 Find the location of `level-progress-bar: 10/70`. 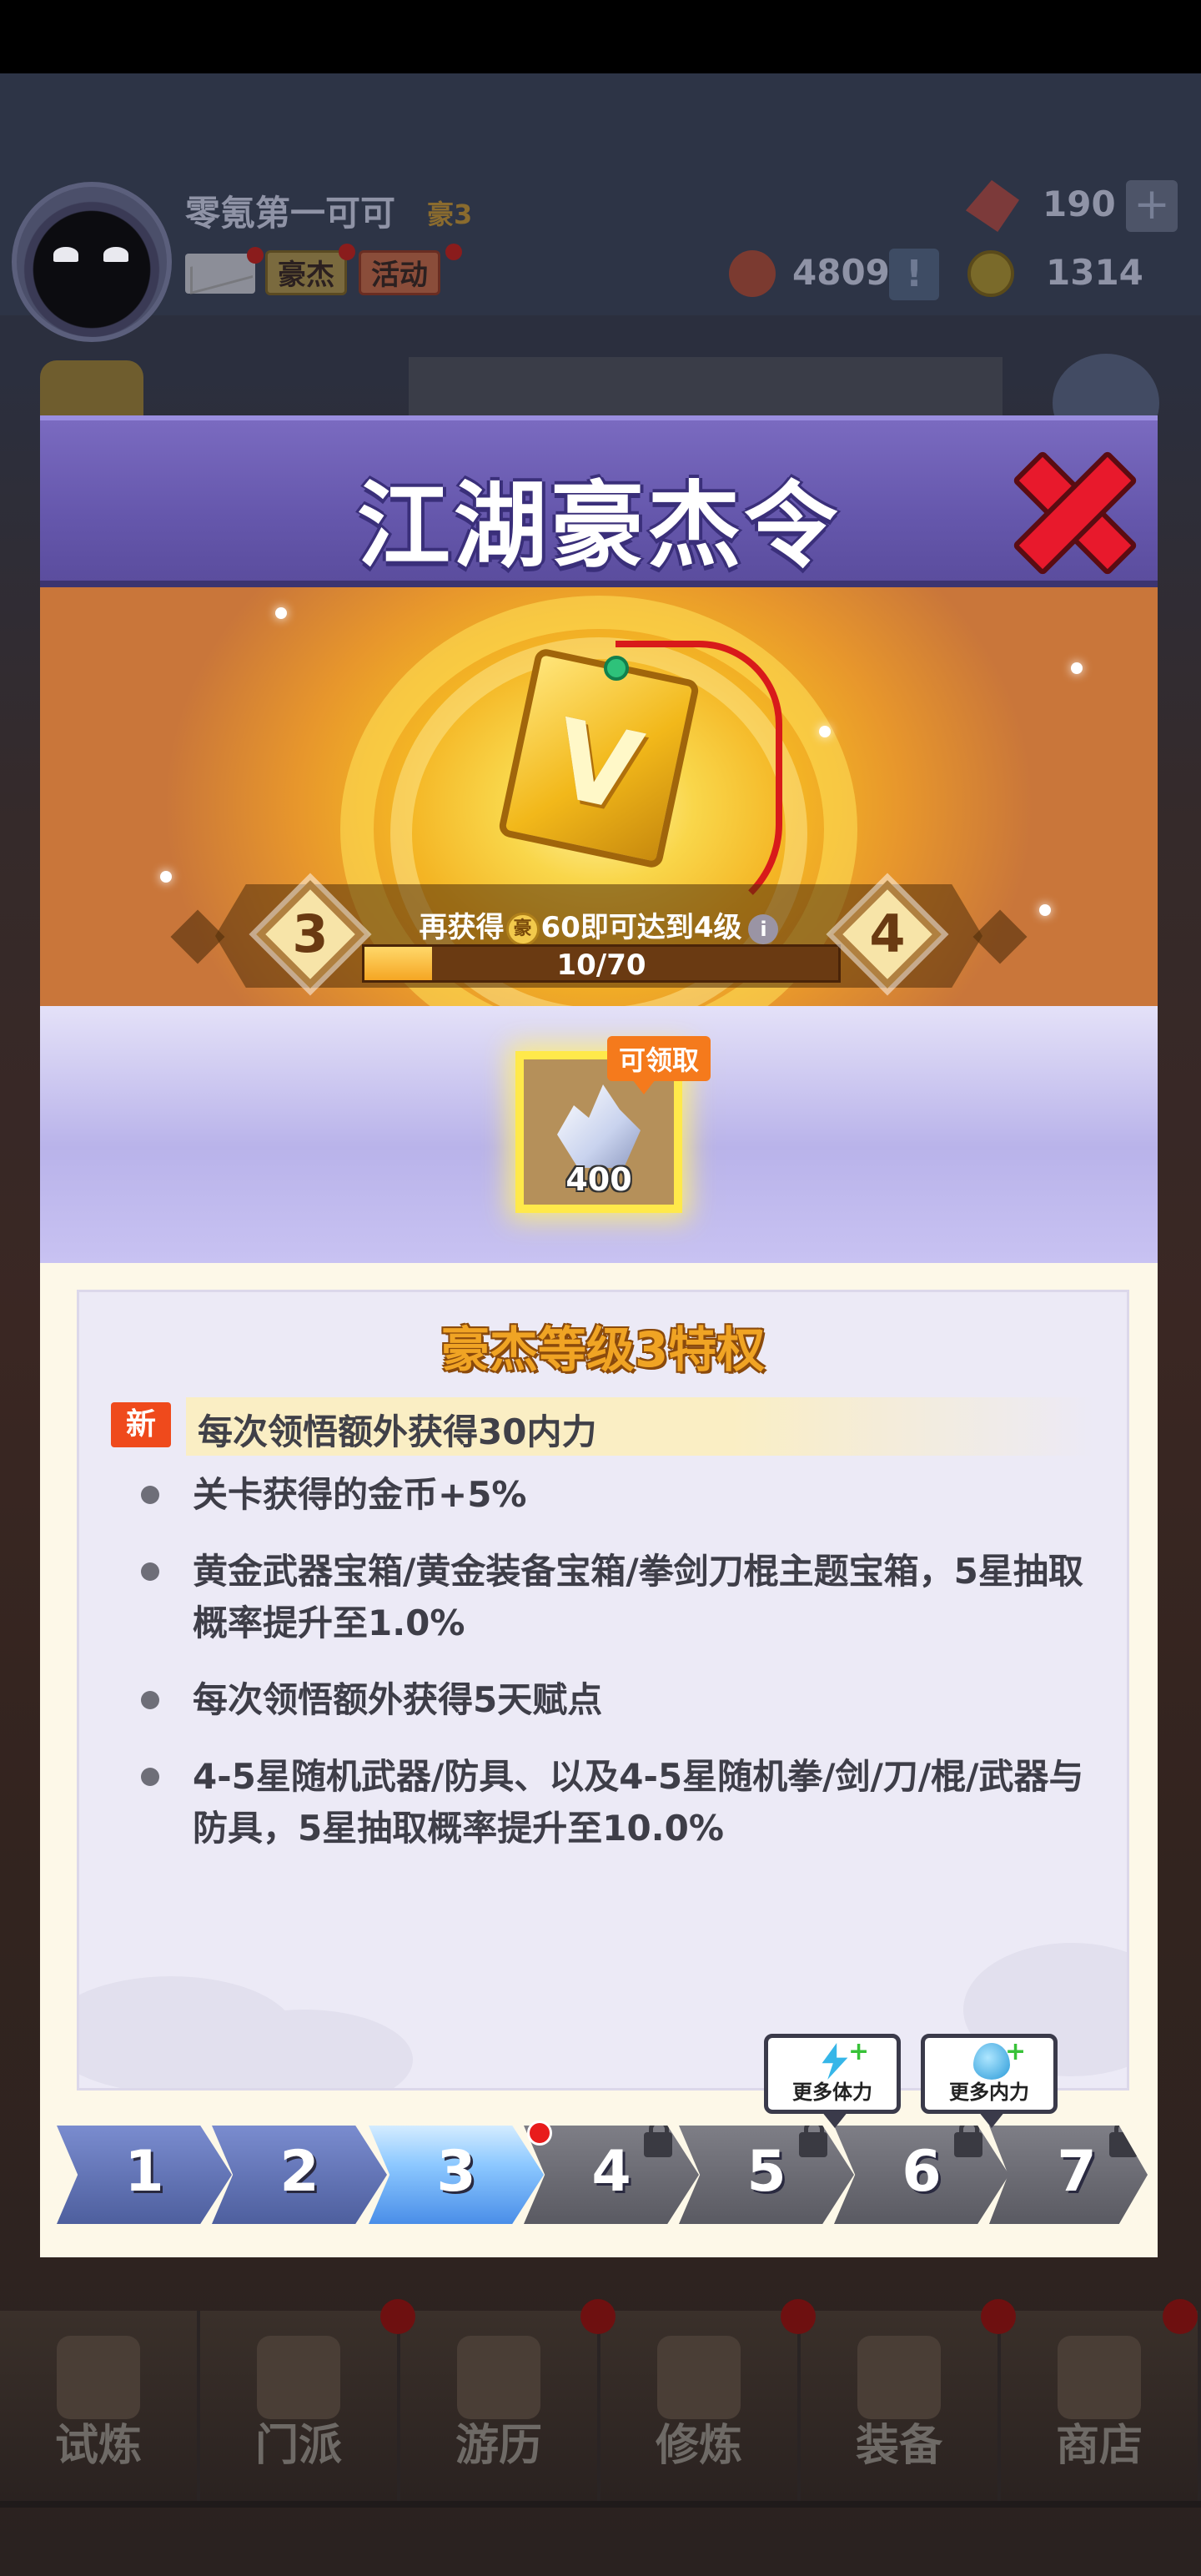

level-progress-bar: 10/70 is located at coordinates (602, 963).